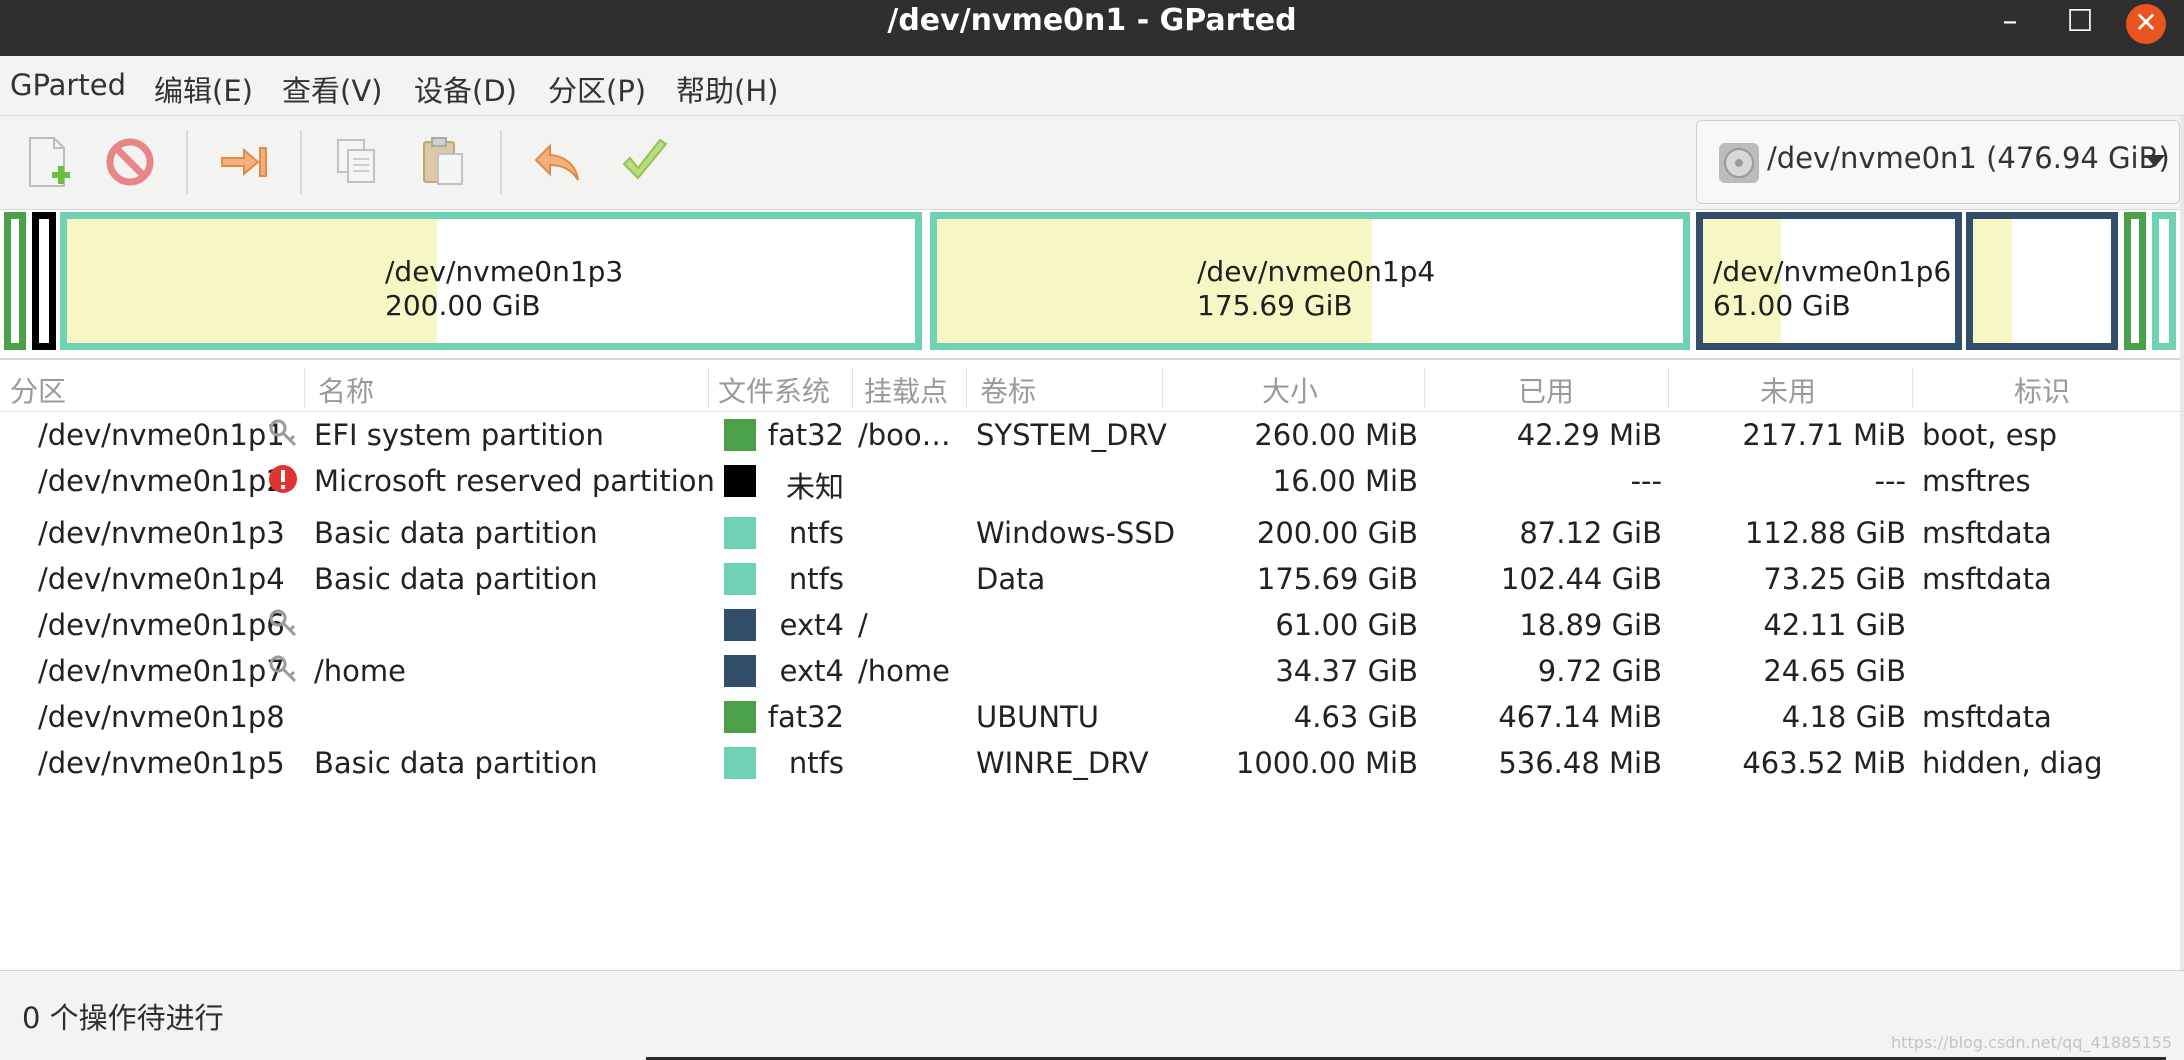  What do you see at coordinates (646, 162) in the screenshot?
I see `apply-icon` at bounding box center [646, 162].